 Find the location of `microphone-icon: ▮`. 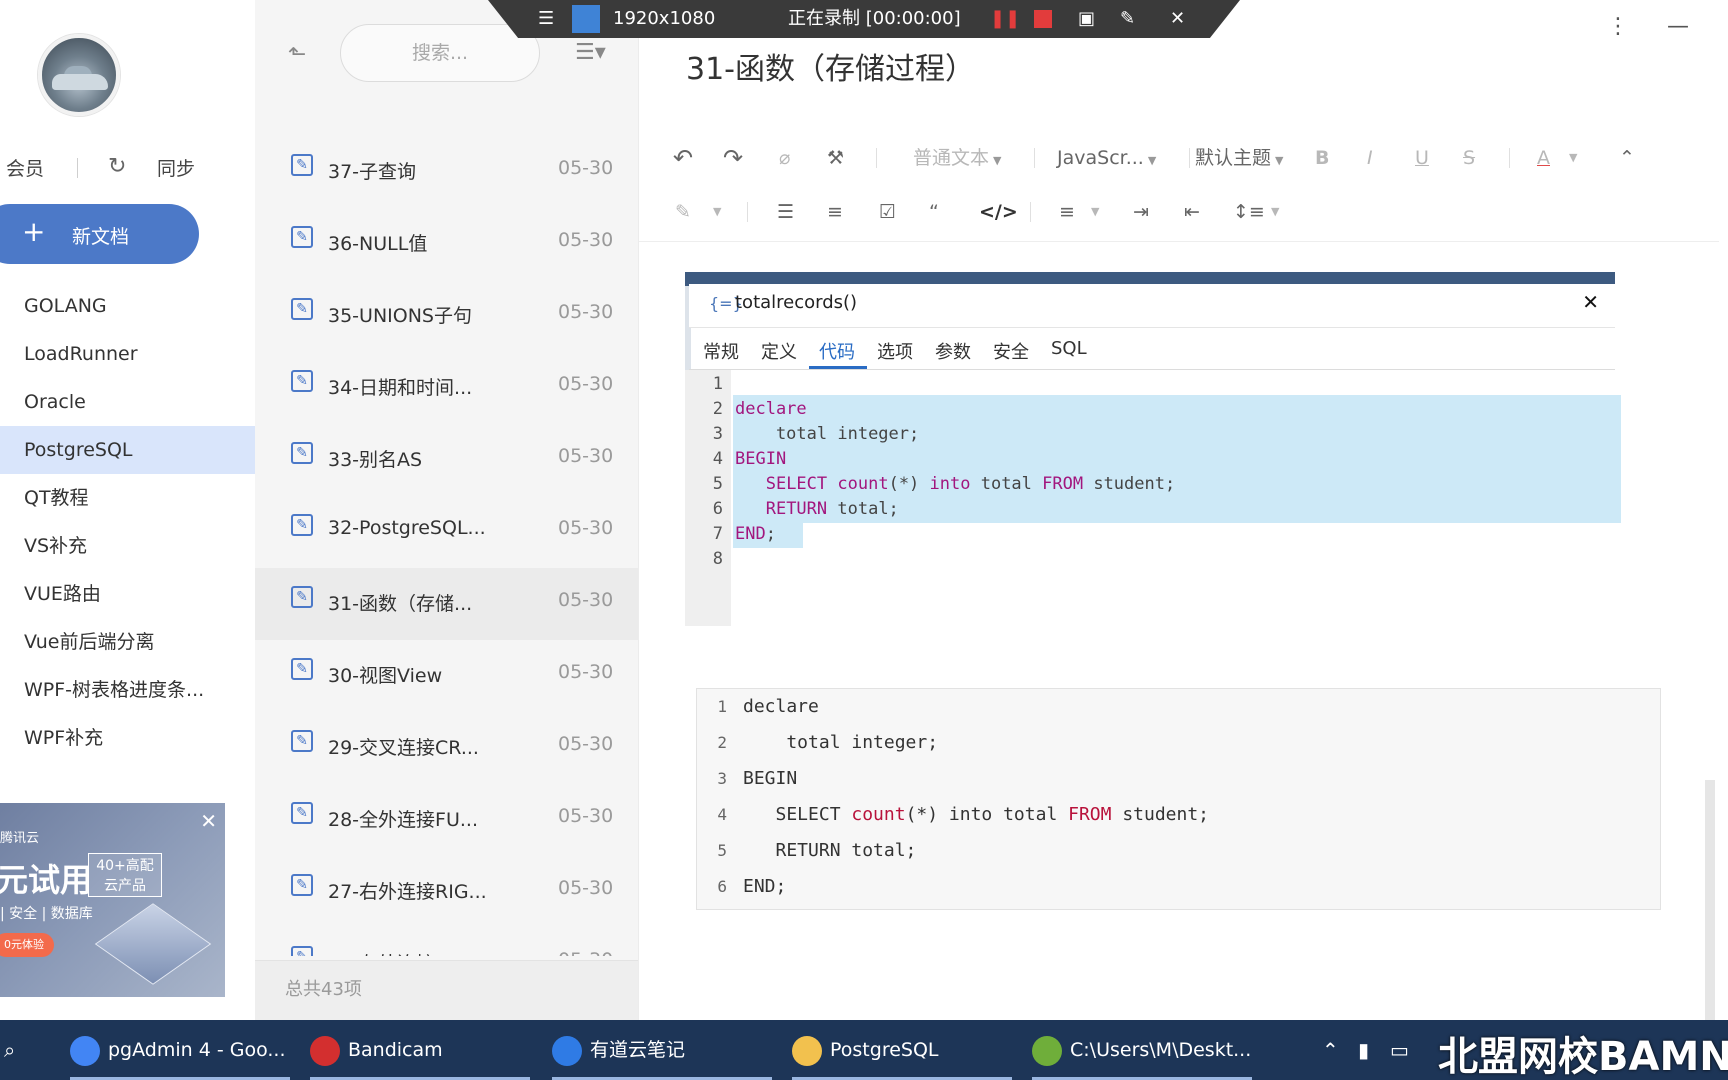

microphone-icon: ▮ is located at coordinates (1363, 1050).